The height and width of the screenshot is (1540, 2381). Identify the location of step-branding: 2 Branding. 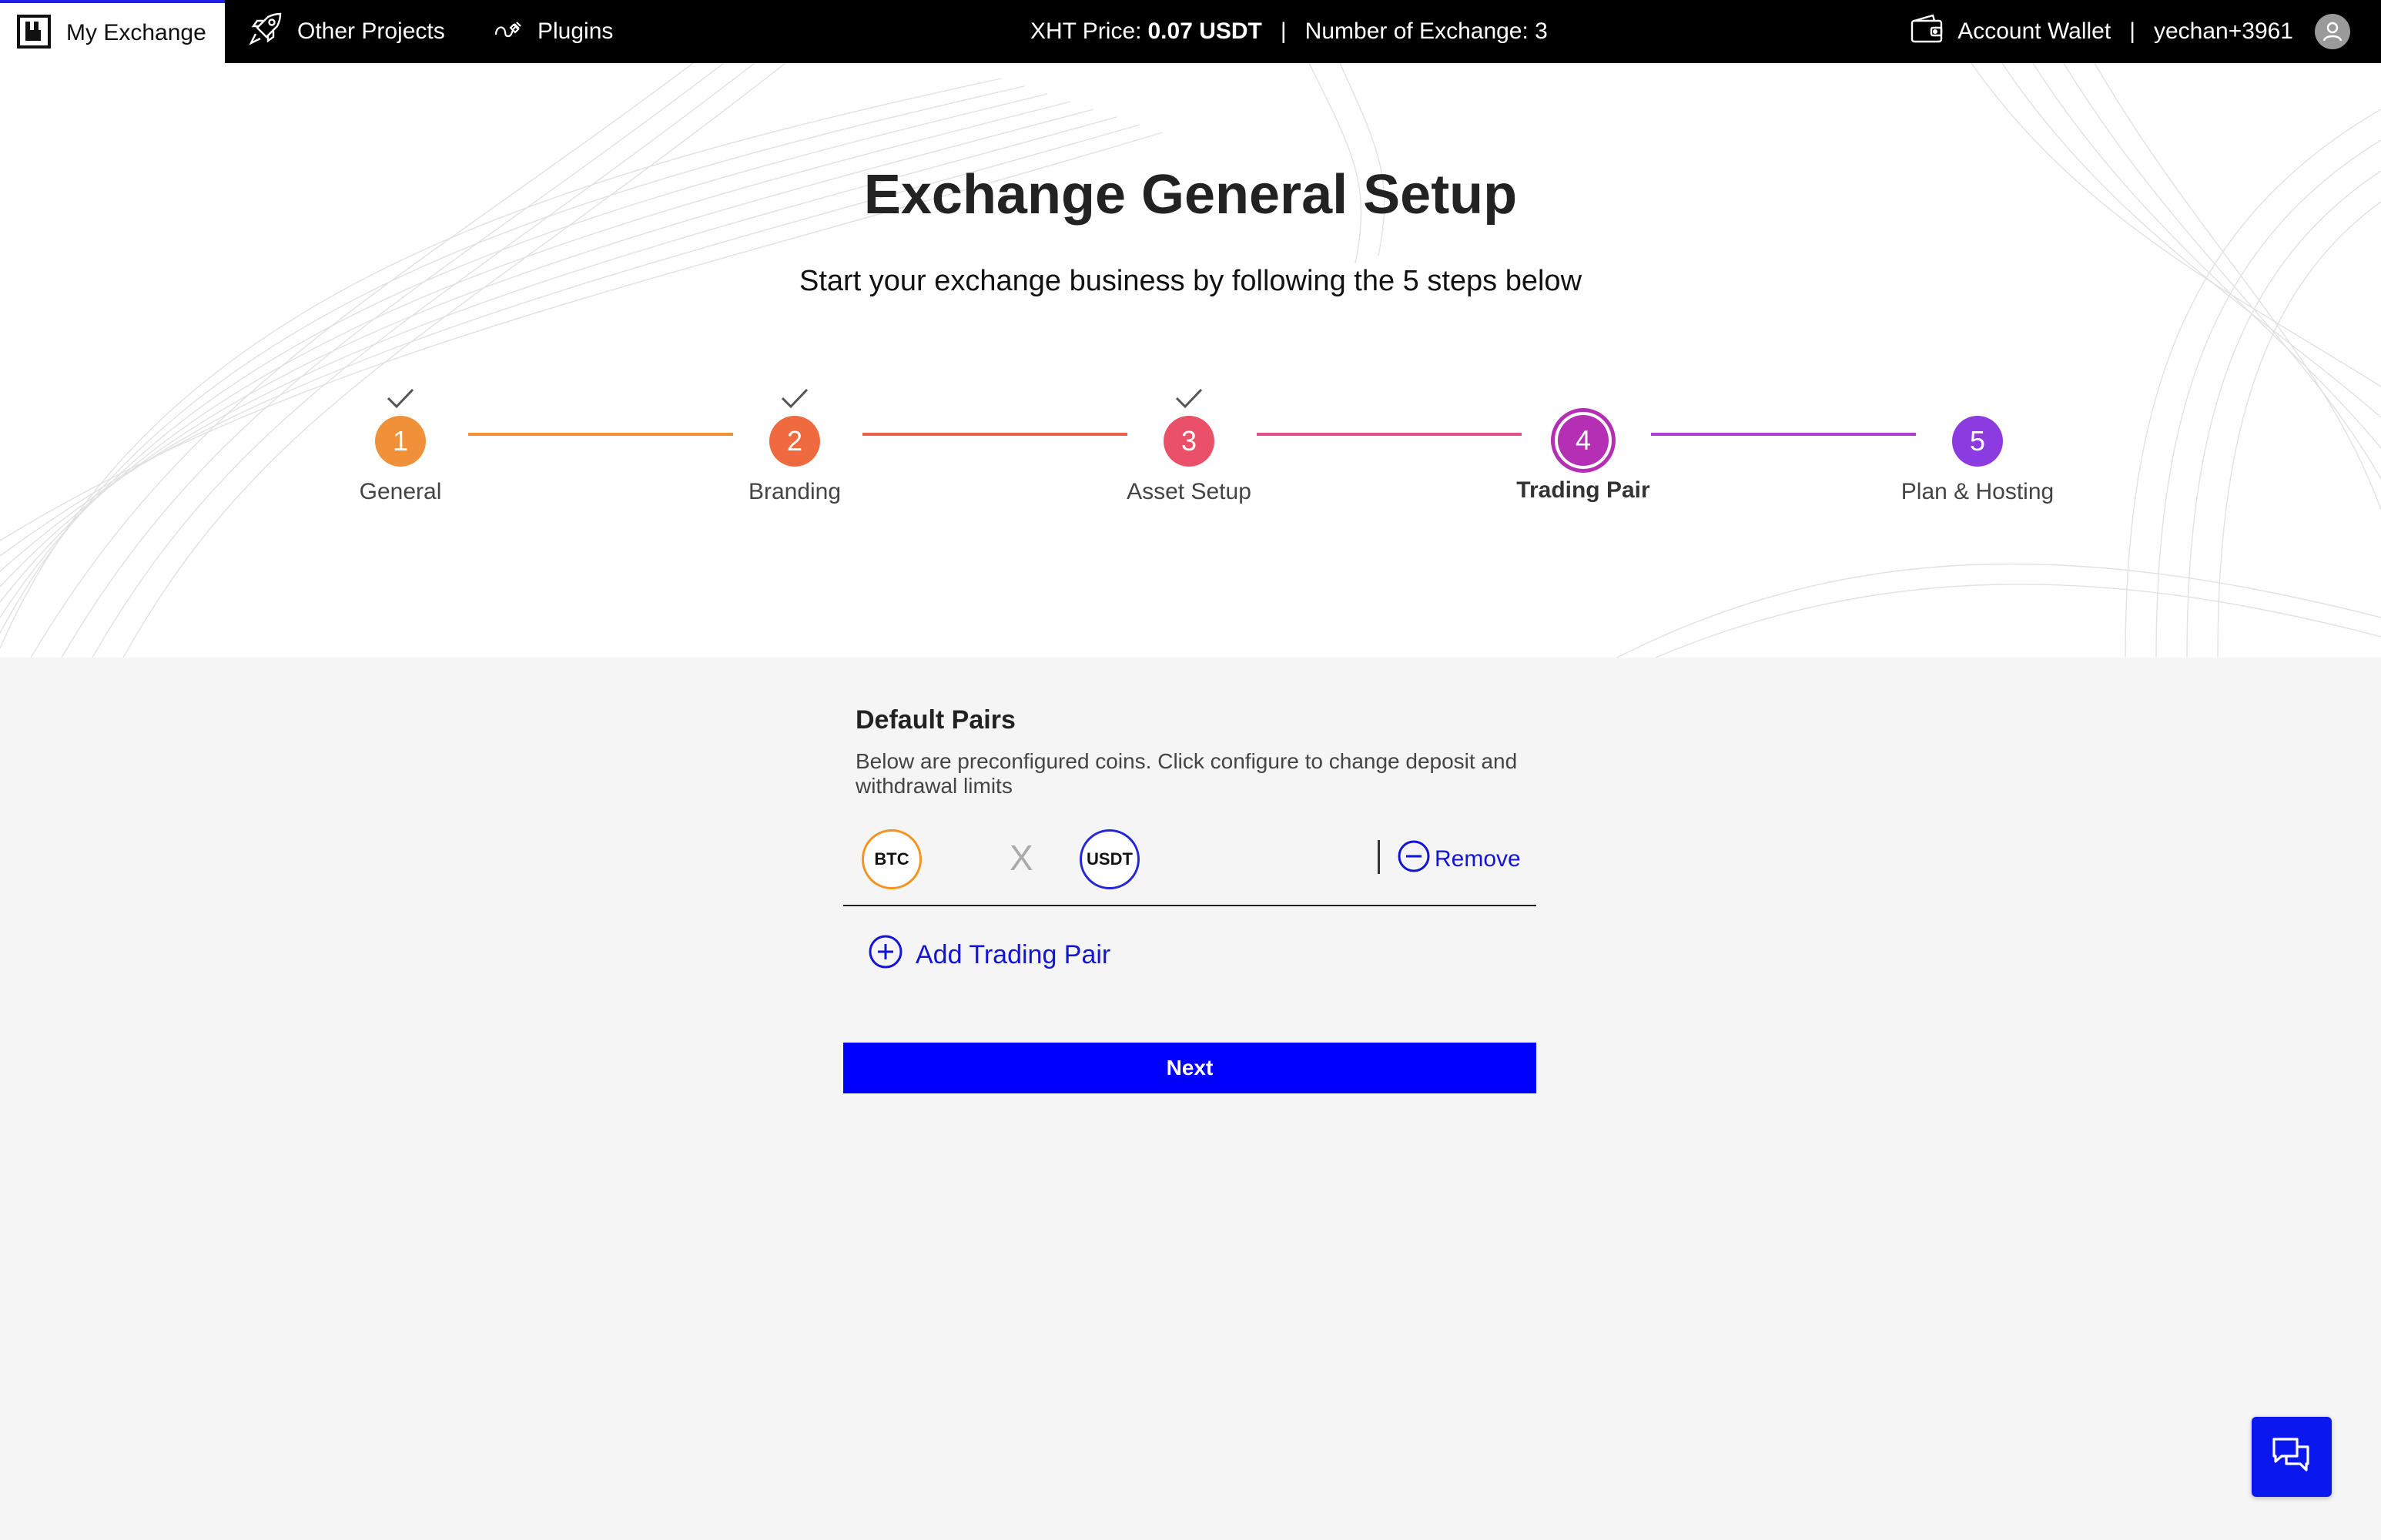
(794, 442).